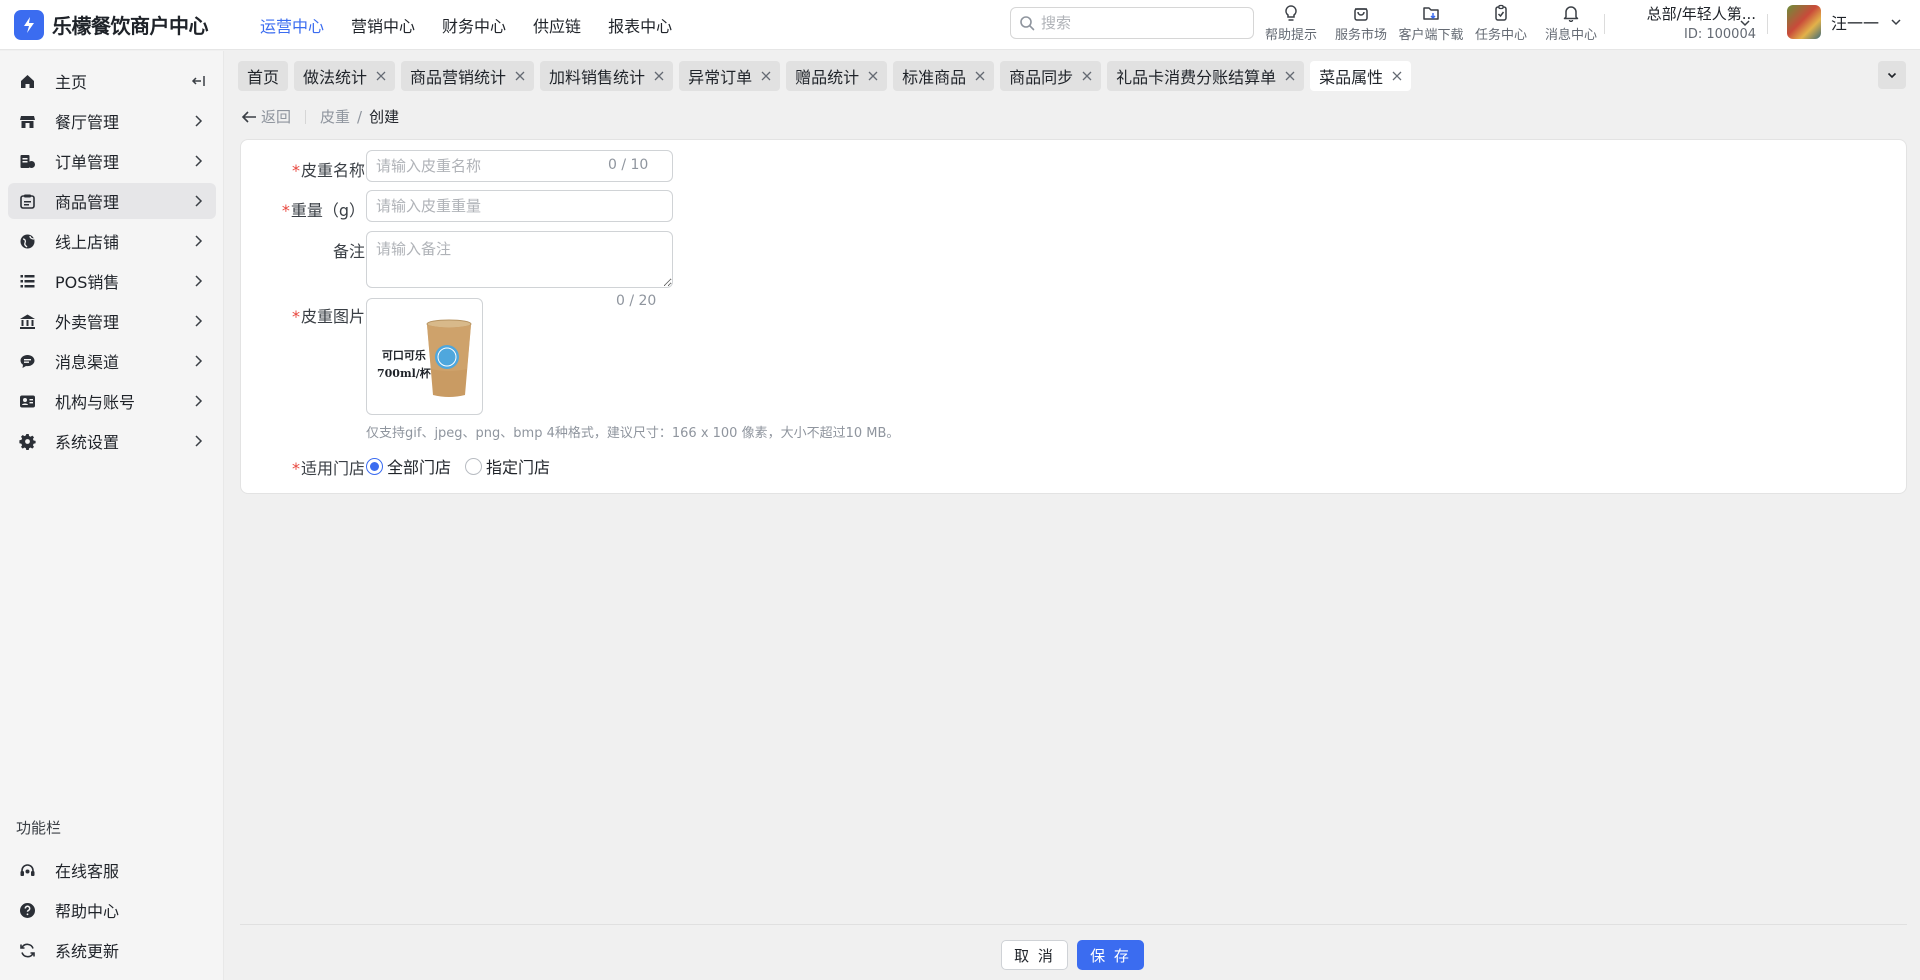 The width and height of the screenshot is (1920, 980). Describe the element at coordinates (944, 76) in the screenshot. I see `tab-standard-products: 标准商品` at that location.